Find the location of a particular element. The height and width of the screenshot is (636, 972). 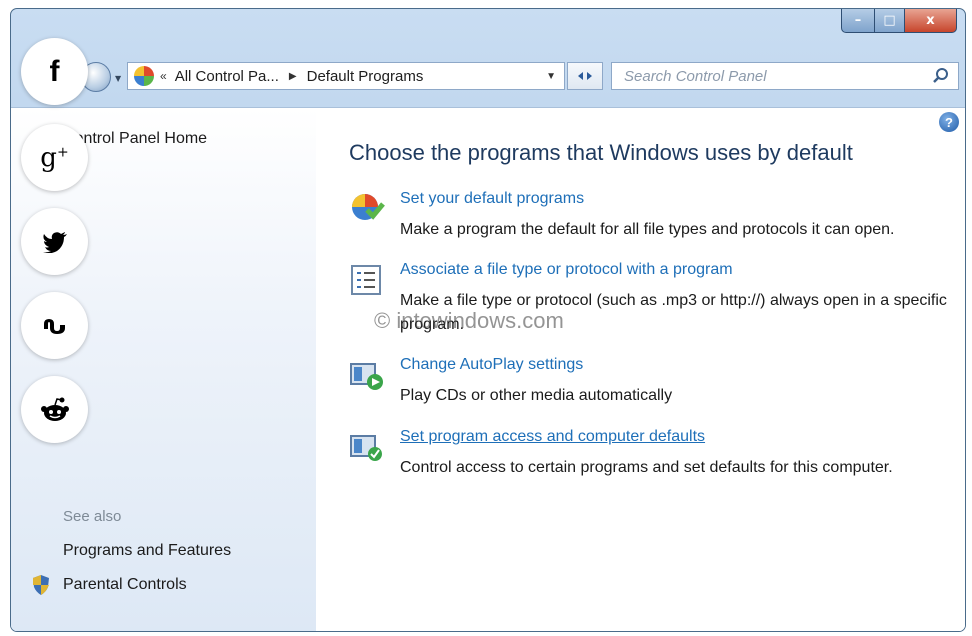

default-programs-icon is located at coordinates (368, 207).